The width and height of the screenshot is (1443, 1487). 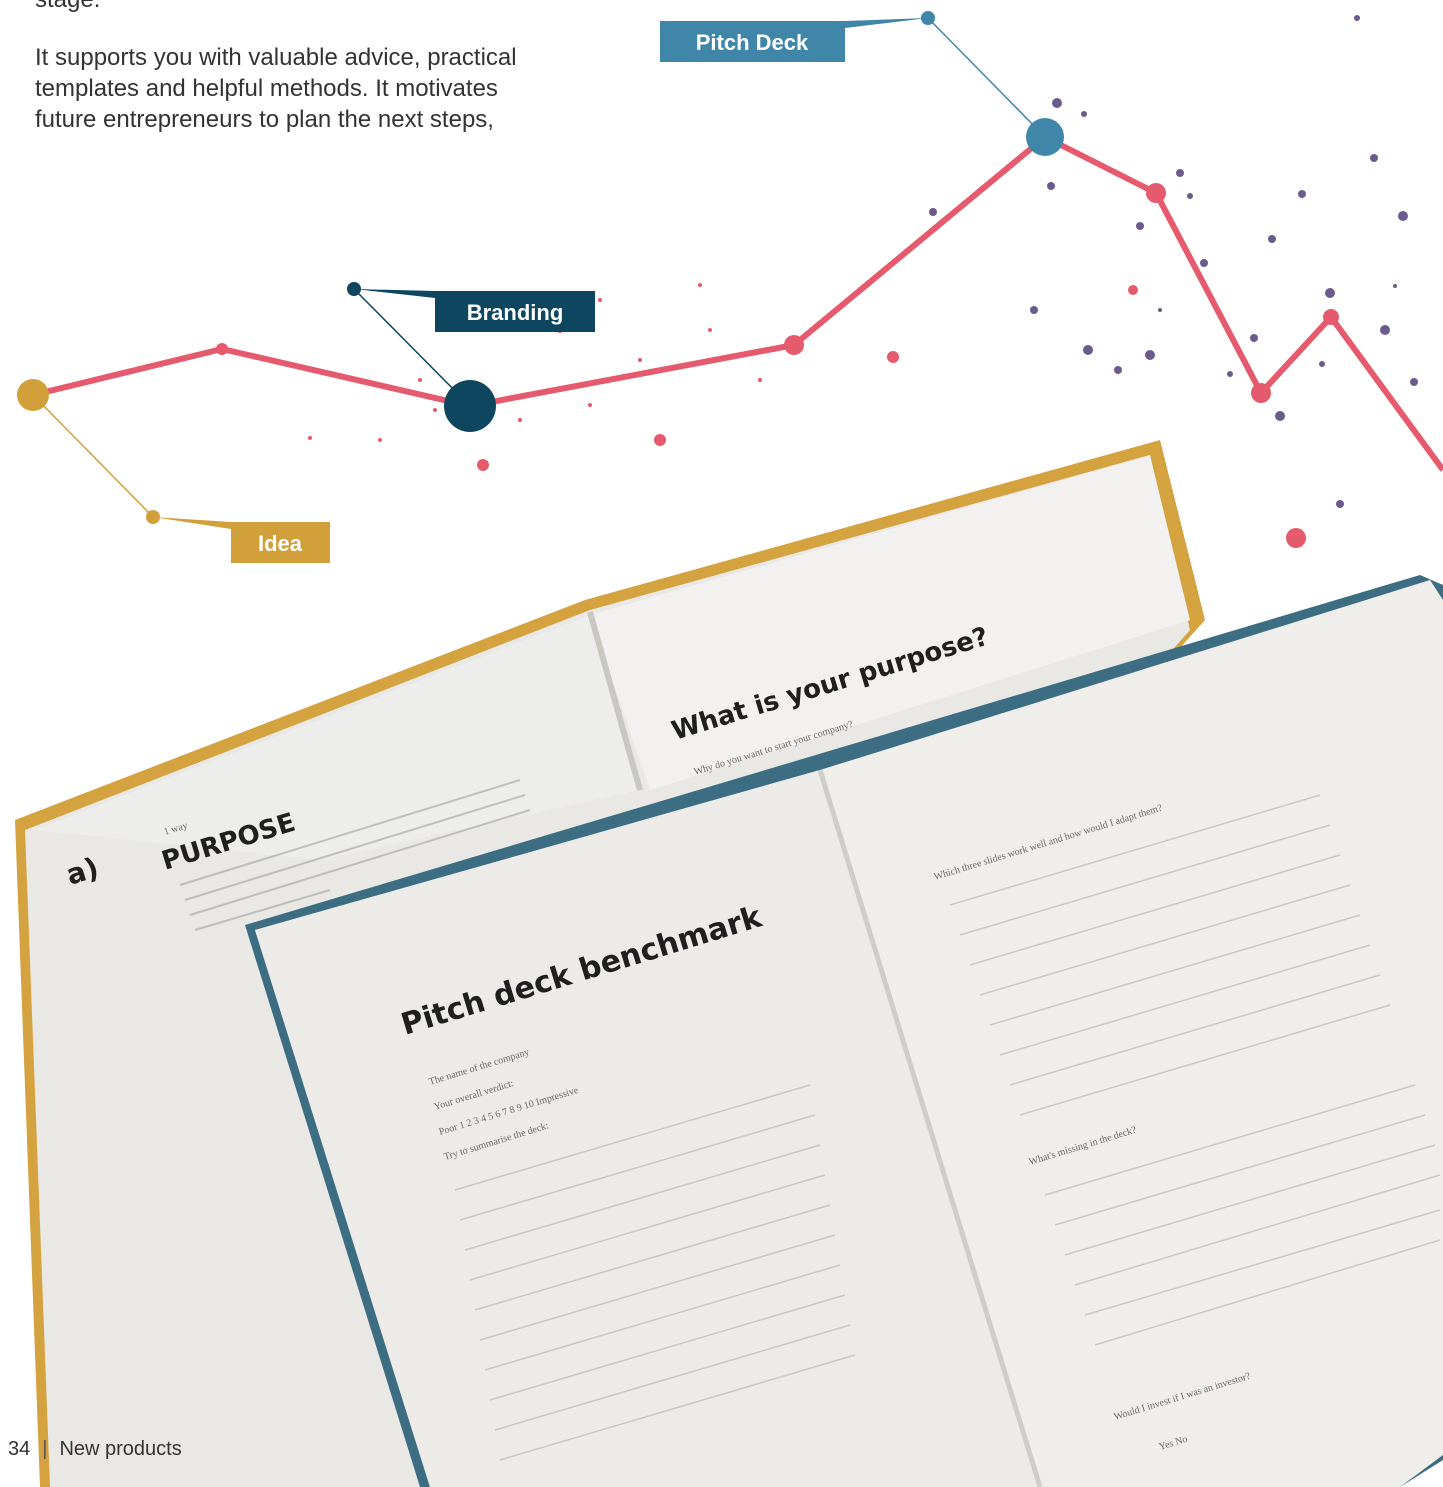 I want to click on pitch-deck-node, so click(x=1045, y=137).